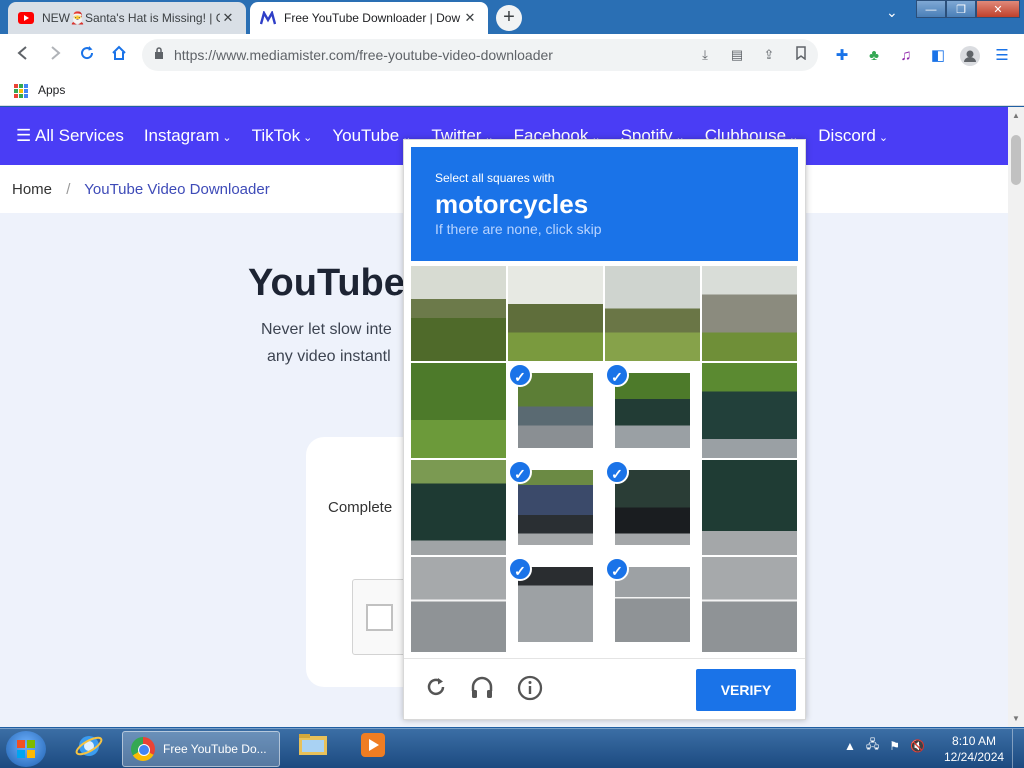  I want to click on home-icon, so click(119, 56).